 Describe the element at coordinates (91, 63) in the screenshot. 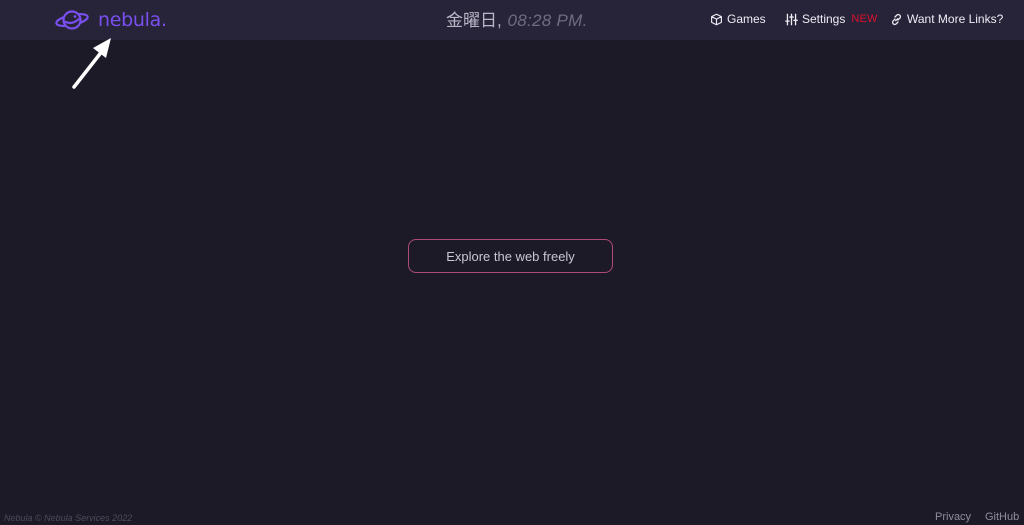

I see `pointer-arrow-icon` at that location.